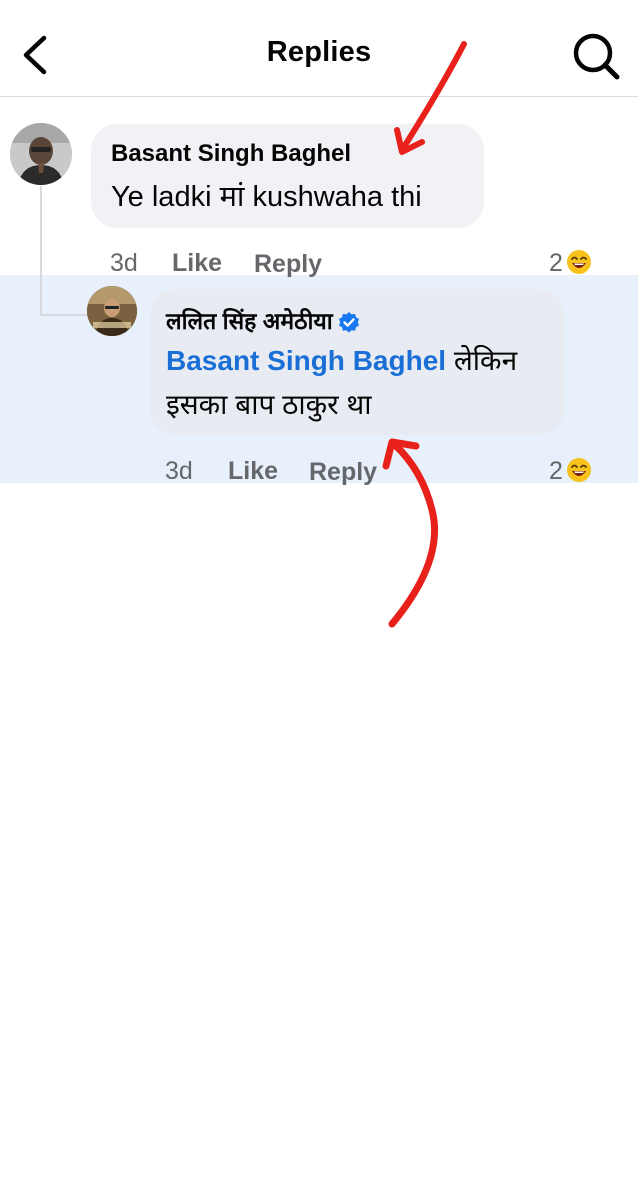 Image resolution: width=638 pixels, height=1200 pixels. What do you see at coordinates (231, 154) in the screenshot?
I see `comment-author: Basant Singh Baghel` at bounding box center [231, 154].